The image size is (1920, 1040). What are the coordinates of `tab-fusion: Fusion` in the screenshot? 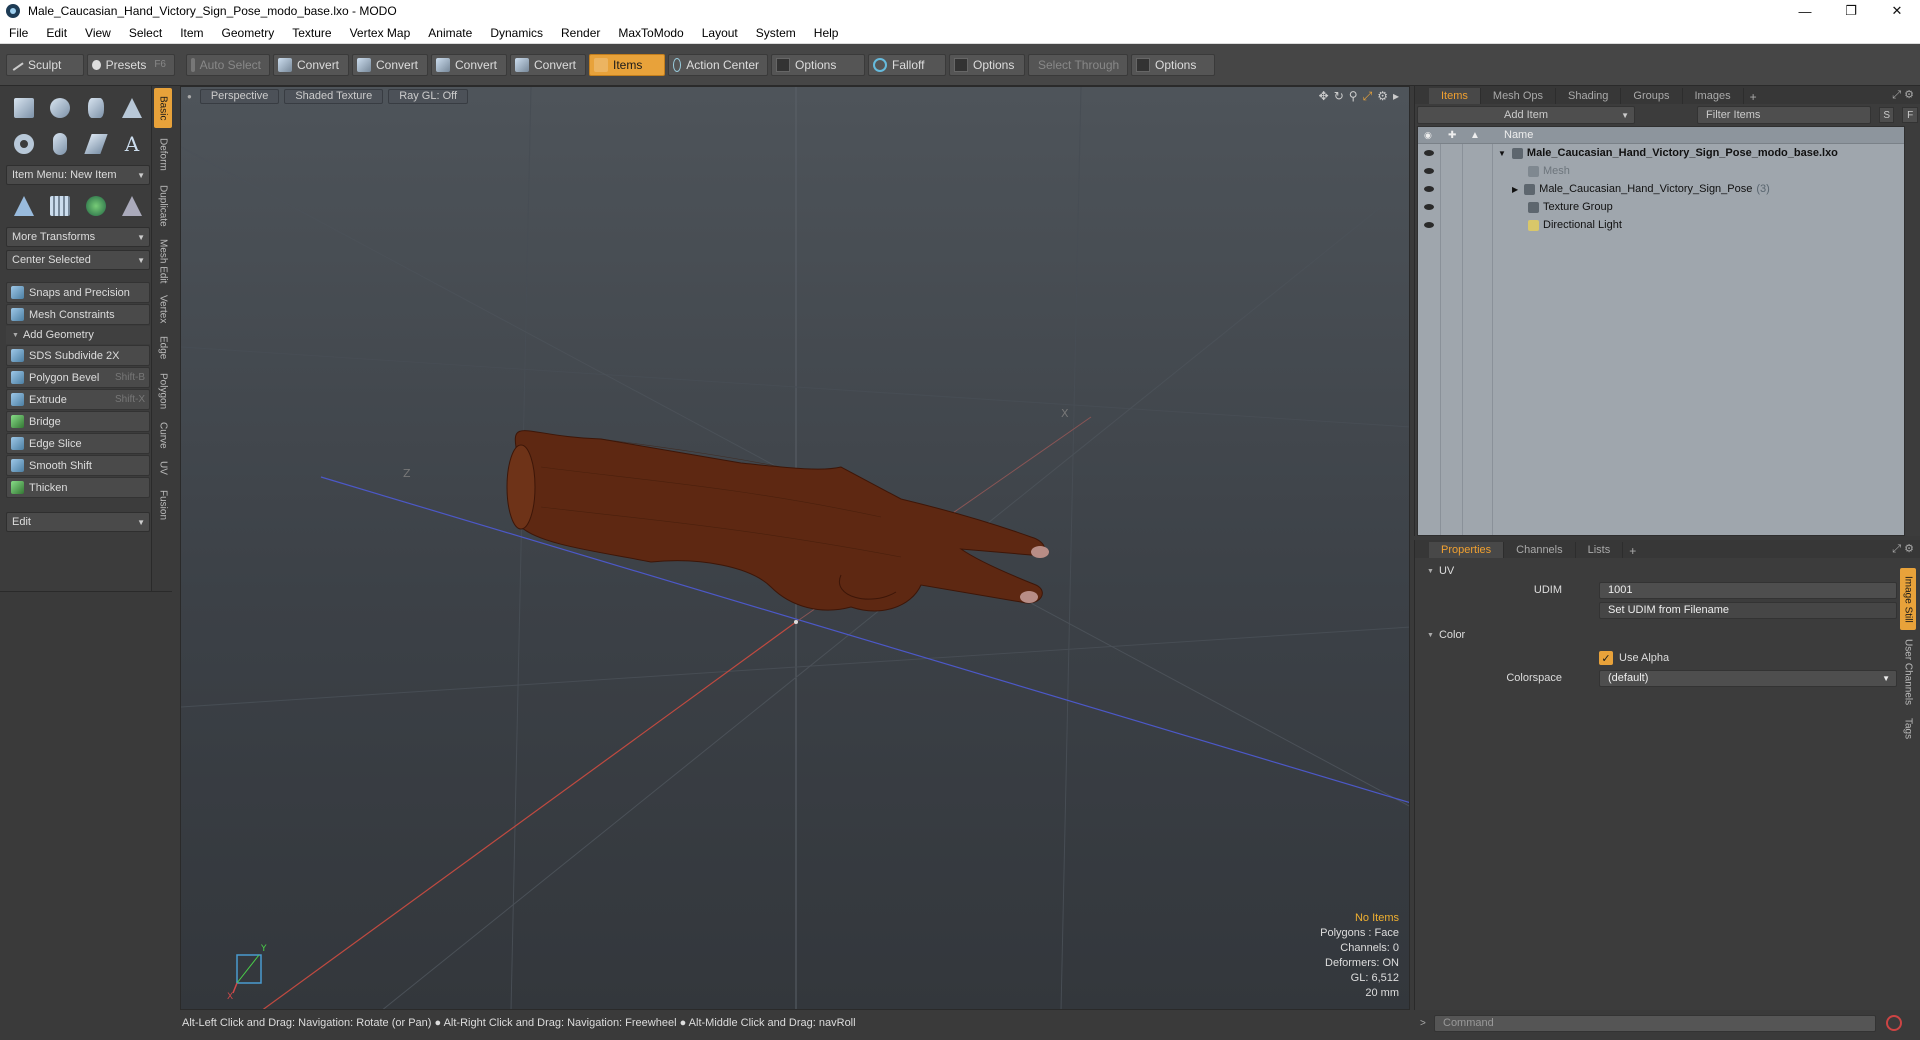 It's located at (163, 505).